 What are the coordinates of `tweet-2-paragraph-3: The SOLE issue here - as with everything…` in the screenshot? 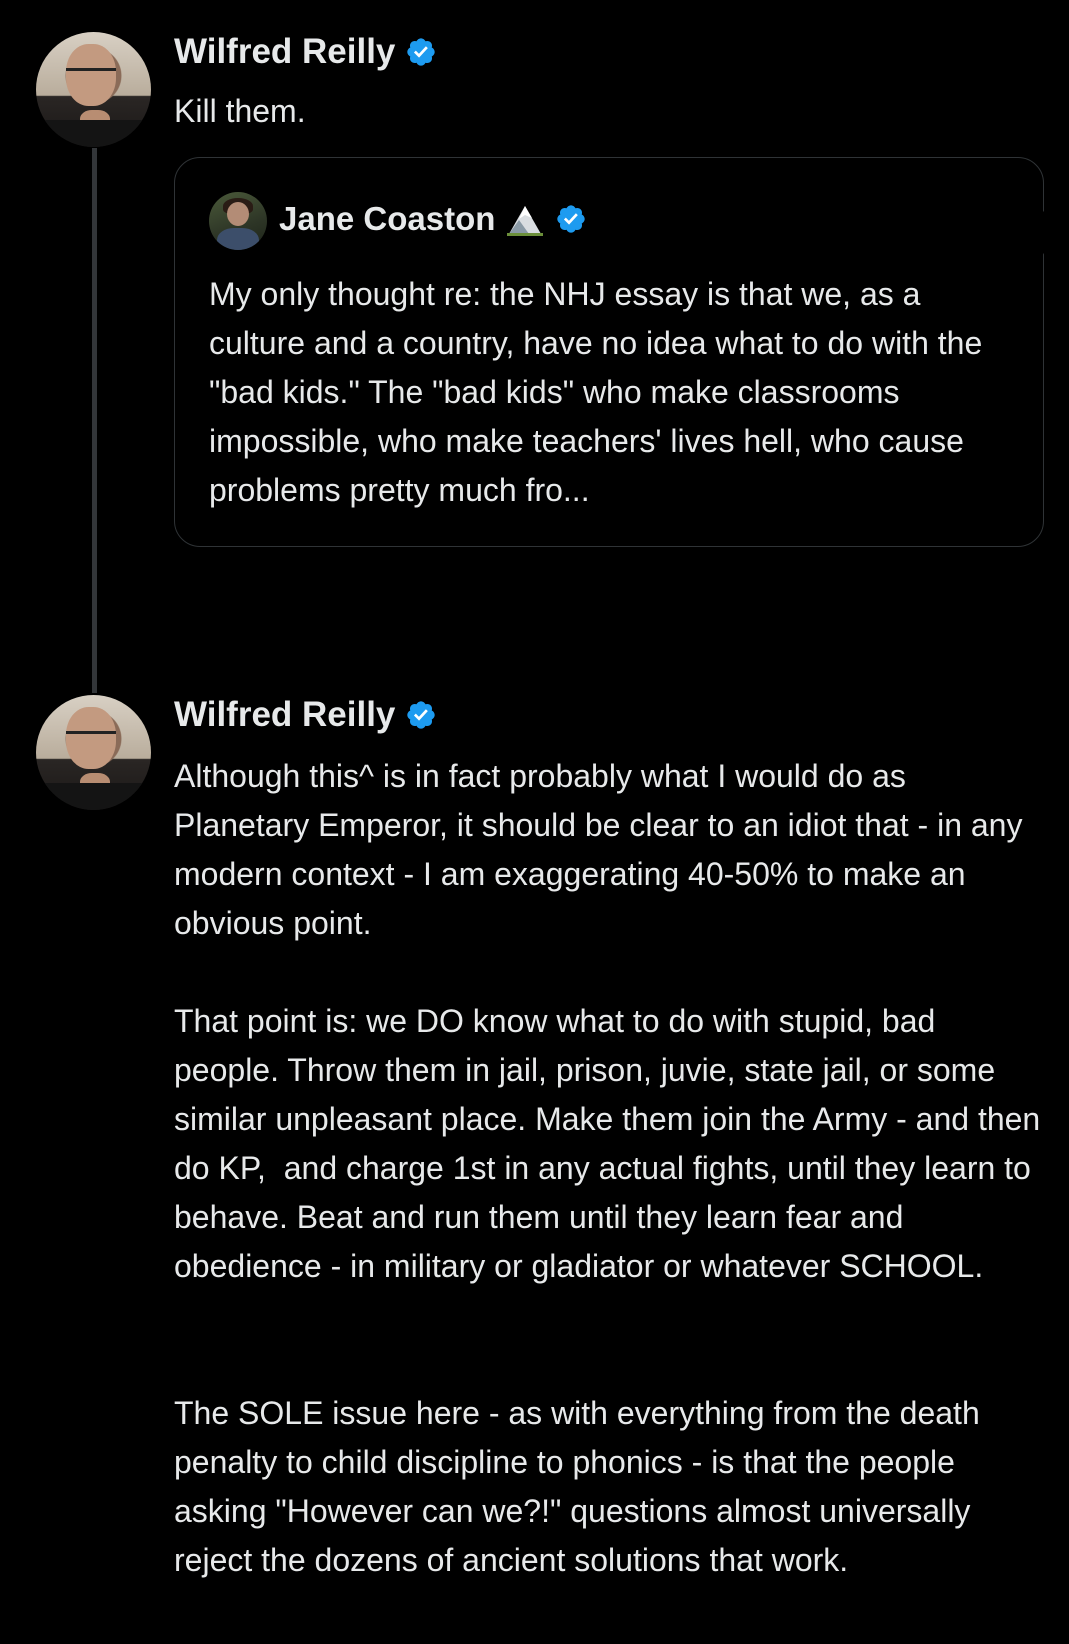 It's located at (581, 1486).